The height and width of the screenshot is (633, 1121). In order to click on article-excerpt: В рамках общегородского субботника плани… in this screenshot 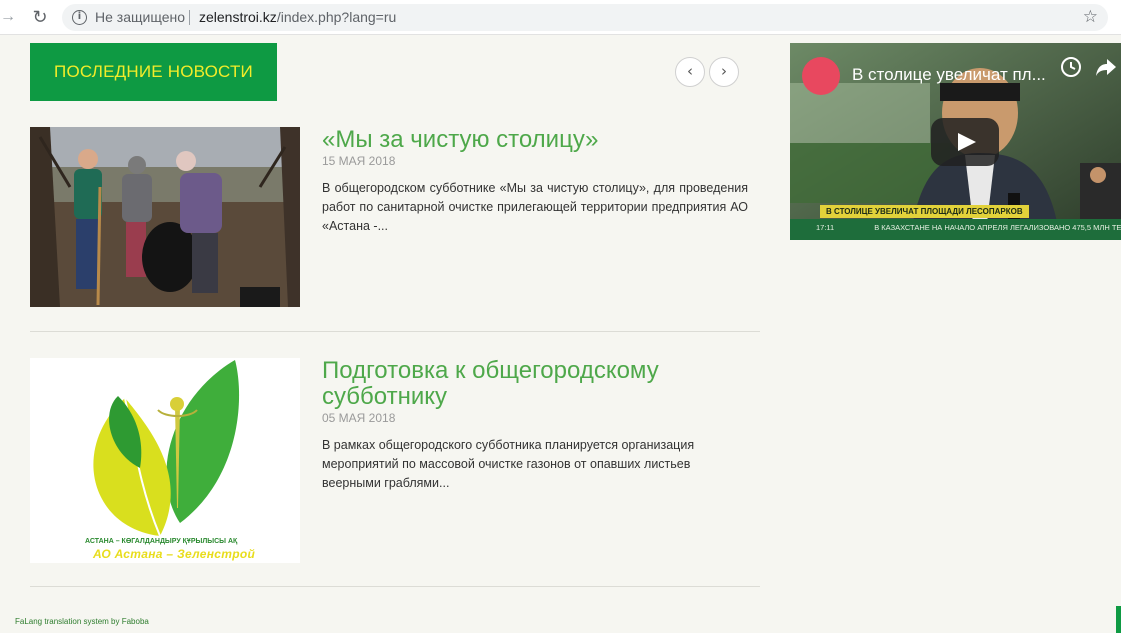, I will do `click(508, 464)`.